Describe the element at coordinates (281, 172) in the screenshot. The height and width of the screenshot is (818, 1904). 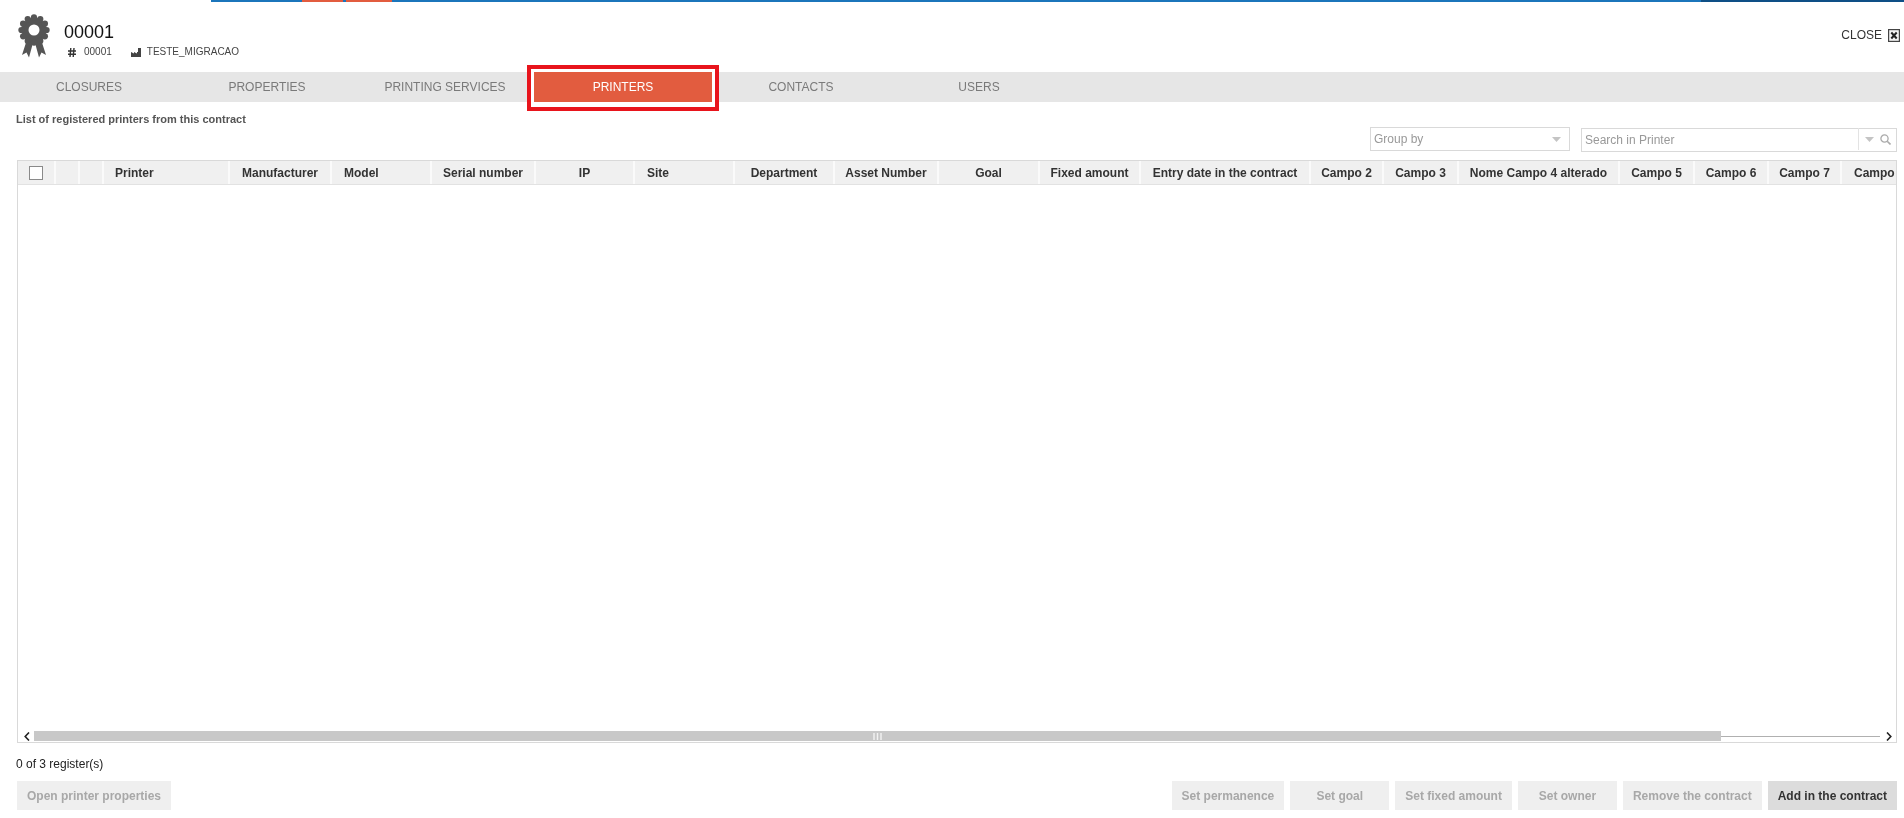
I see `column-header: Manufacturer` at that location.